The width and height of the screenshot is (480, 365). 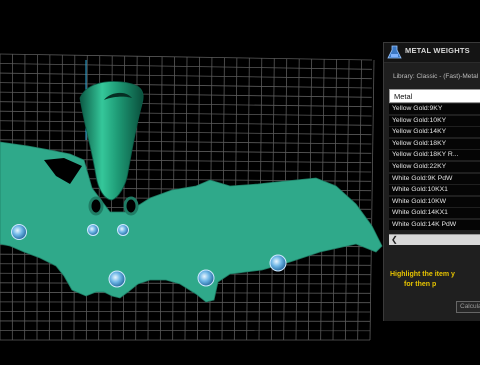 What do you see at coordinates (434, 225) in the screenshot?
I see `metal-list-item: White Gold:14K PdW` at bounding box center [434, 225].